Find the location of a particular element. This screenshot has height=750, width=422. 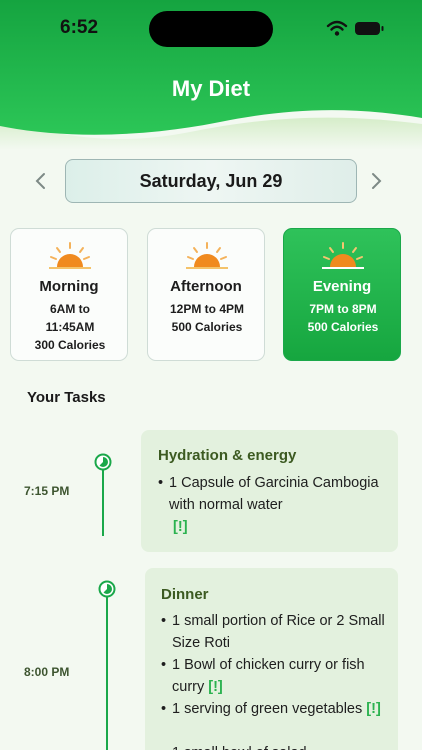

task-time: 8:00 PM is located at coordinates (47, 672).